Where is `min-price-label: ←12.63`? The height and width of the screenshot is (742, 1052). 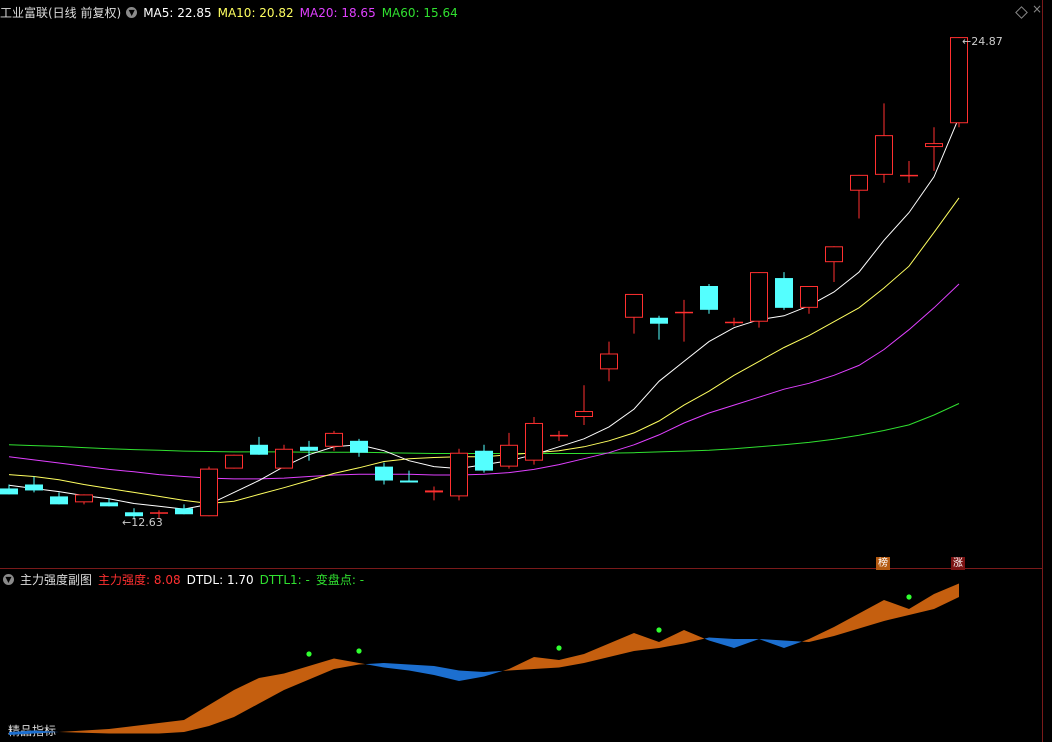 min-price-label: ←12.63 is located at coordinates (142, 522).